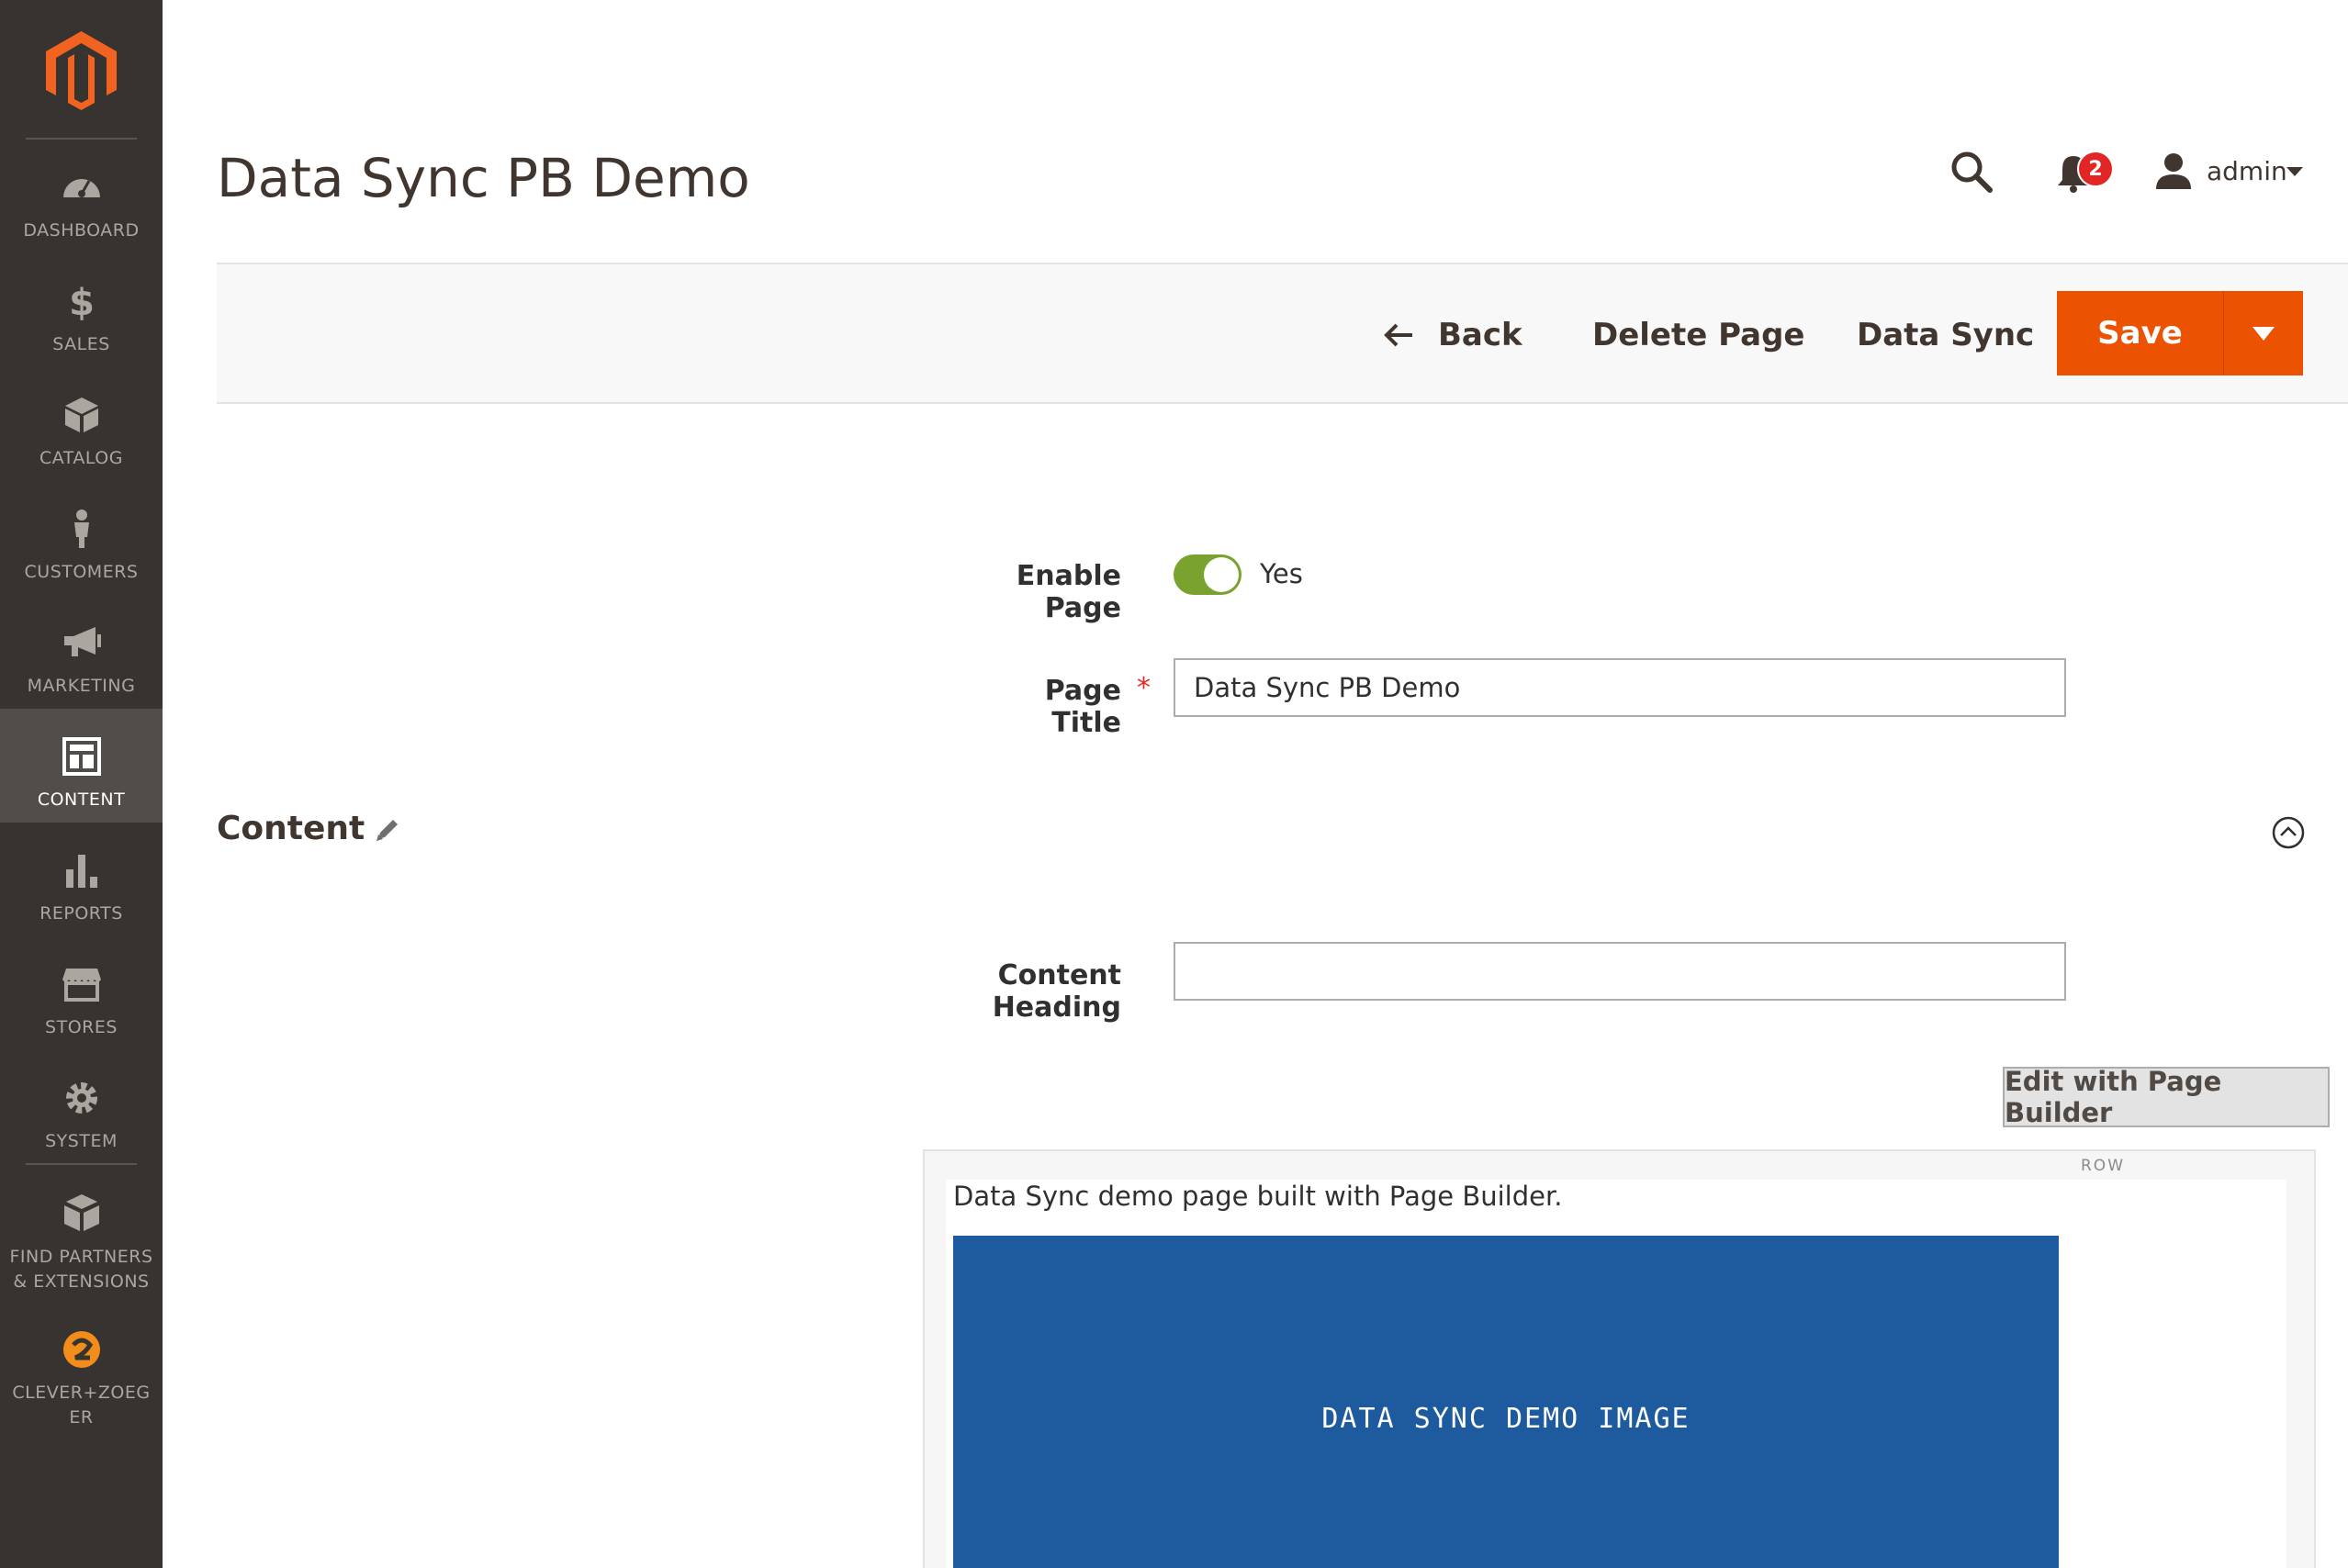  Describe the element at coordinates (483, 178) in the screenshot. I see `page-title: Data Sync PB Demo` at that location.